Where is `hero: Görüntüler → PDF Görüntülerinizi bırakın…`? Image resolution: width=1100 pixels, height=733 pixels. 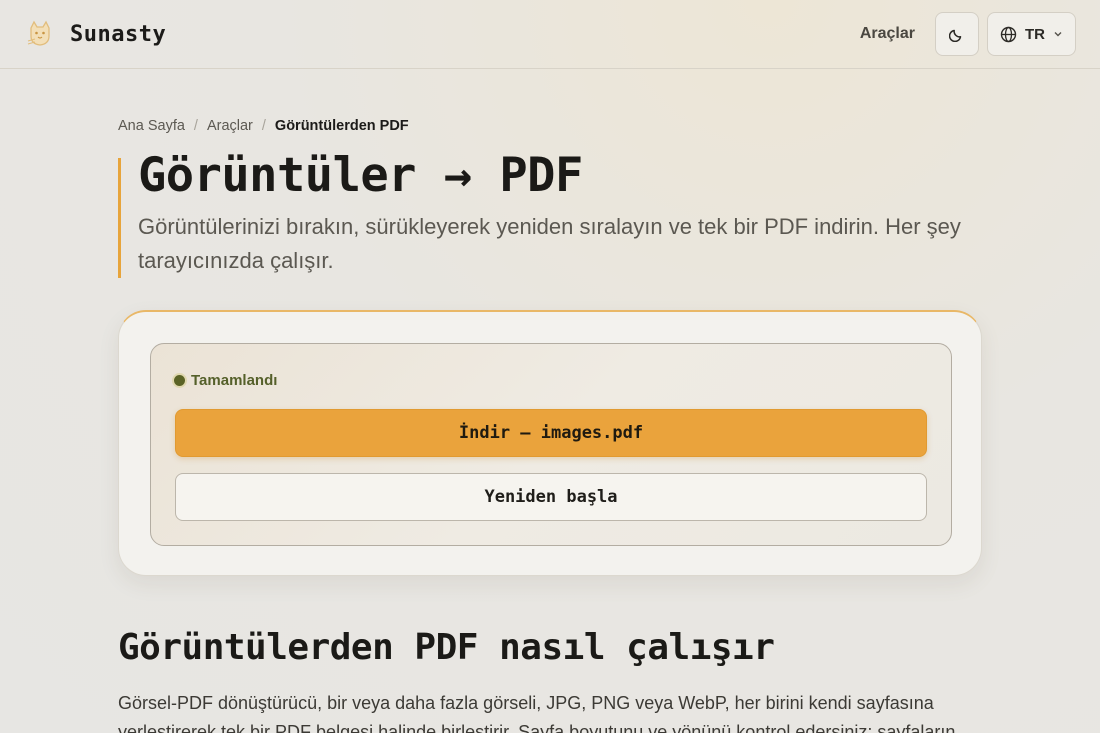 hero: Görüntüler → PDF Görüntülerinizi bırakın… is located at coordinates (550, 213).